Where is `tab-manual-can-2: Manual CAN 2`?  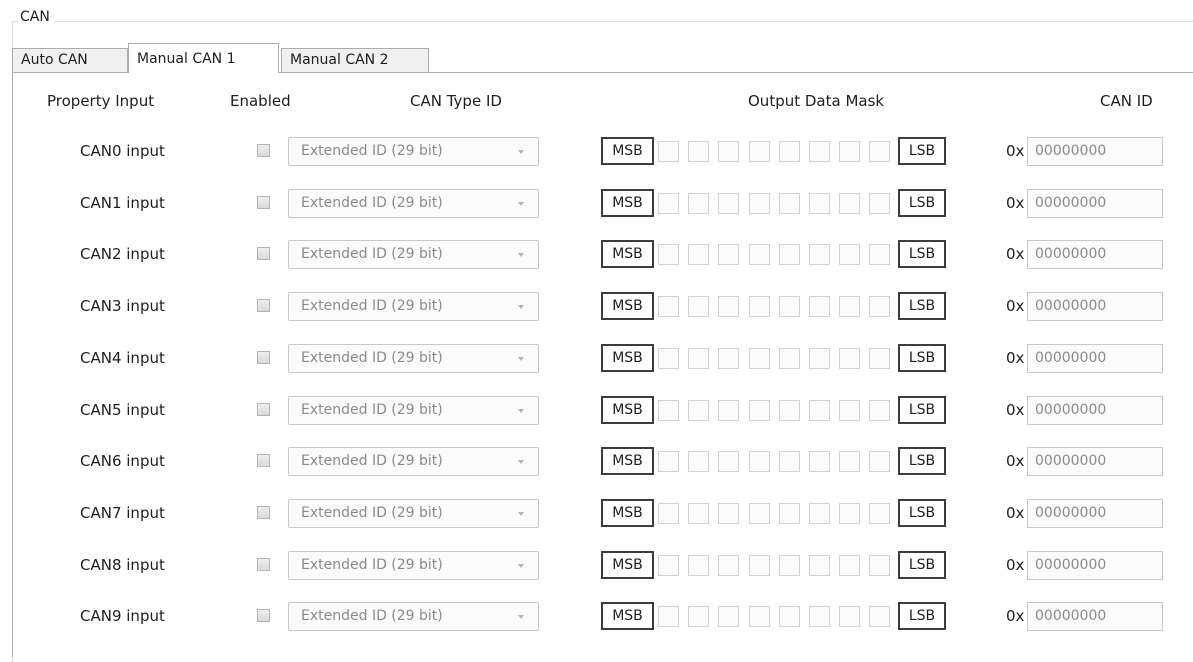
tab-manual-can-2: Manual CAN 2 is located at coordinates (355, 60).